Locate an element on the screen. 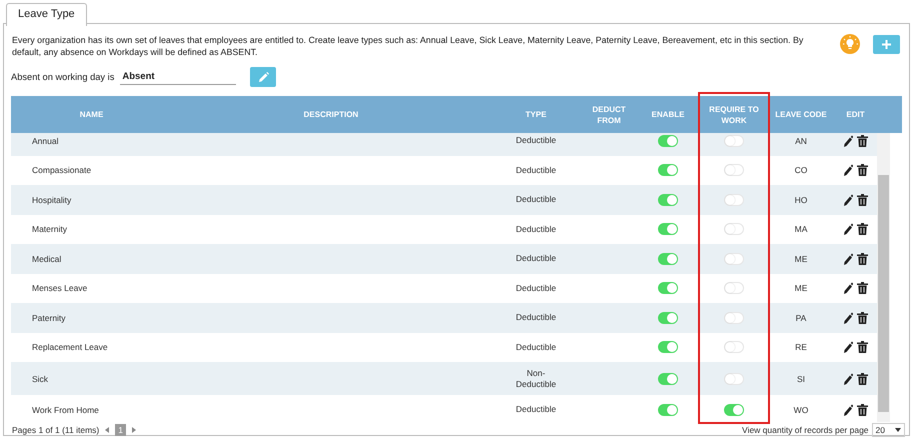 This screenshot has height=442, width=913. table-cell: RE is located at coordinates (801, 347).